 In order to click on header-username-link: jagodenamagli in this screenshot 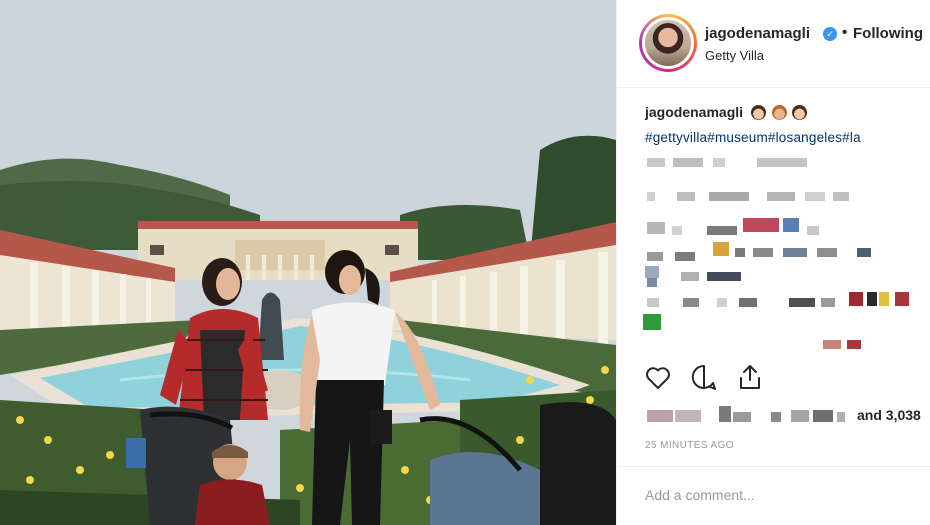, I will do `click(757, 33)`.